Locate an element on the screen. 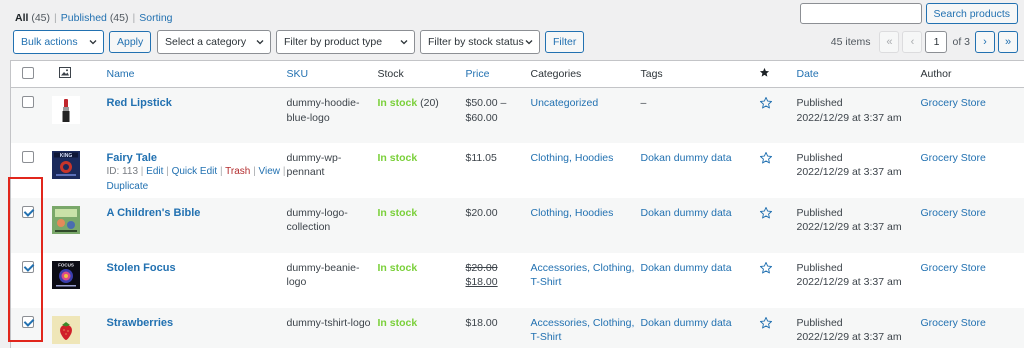 The width and height of the screenshot is (1024, 348). product-thumbnail: KING is located at coordinates (71, 170).